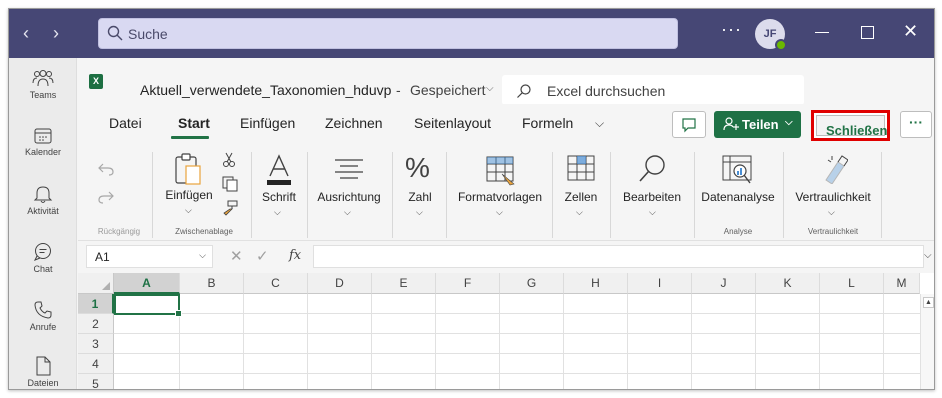  Describe the element at coordinates (902, 283) in the screenshot. I see `column-header-m: M` at that location.